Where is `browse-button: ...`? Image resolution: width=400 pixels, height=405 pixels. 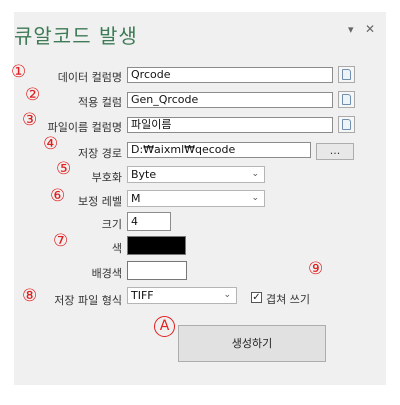
browse-button: ... is located at coordinates (335, 151).